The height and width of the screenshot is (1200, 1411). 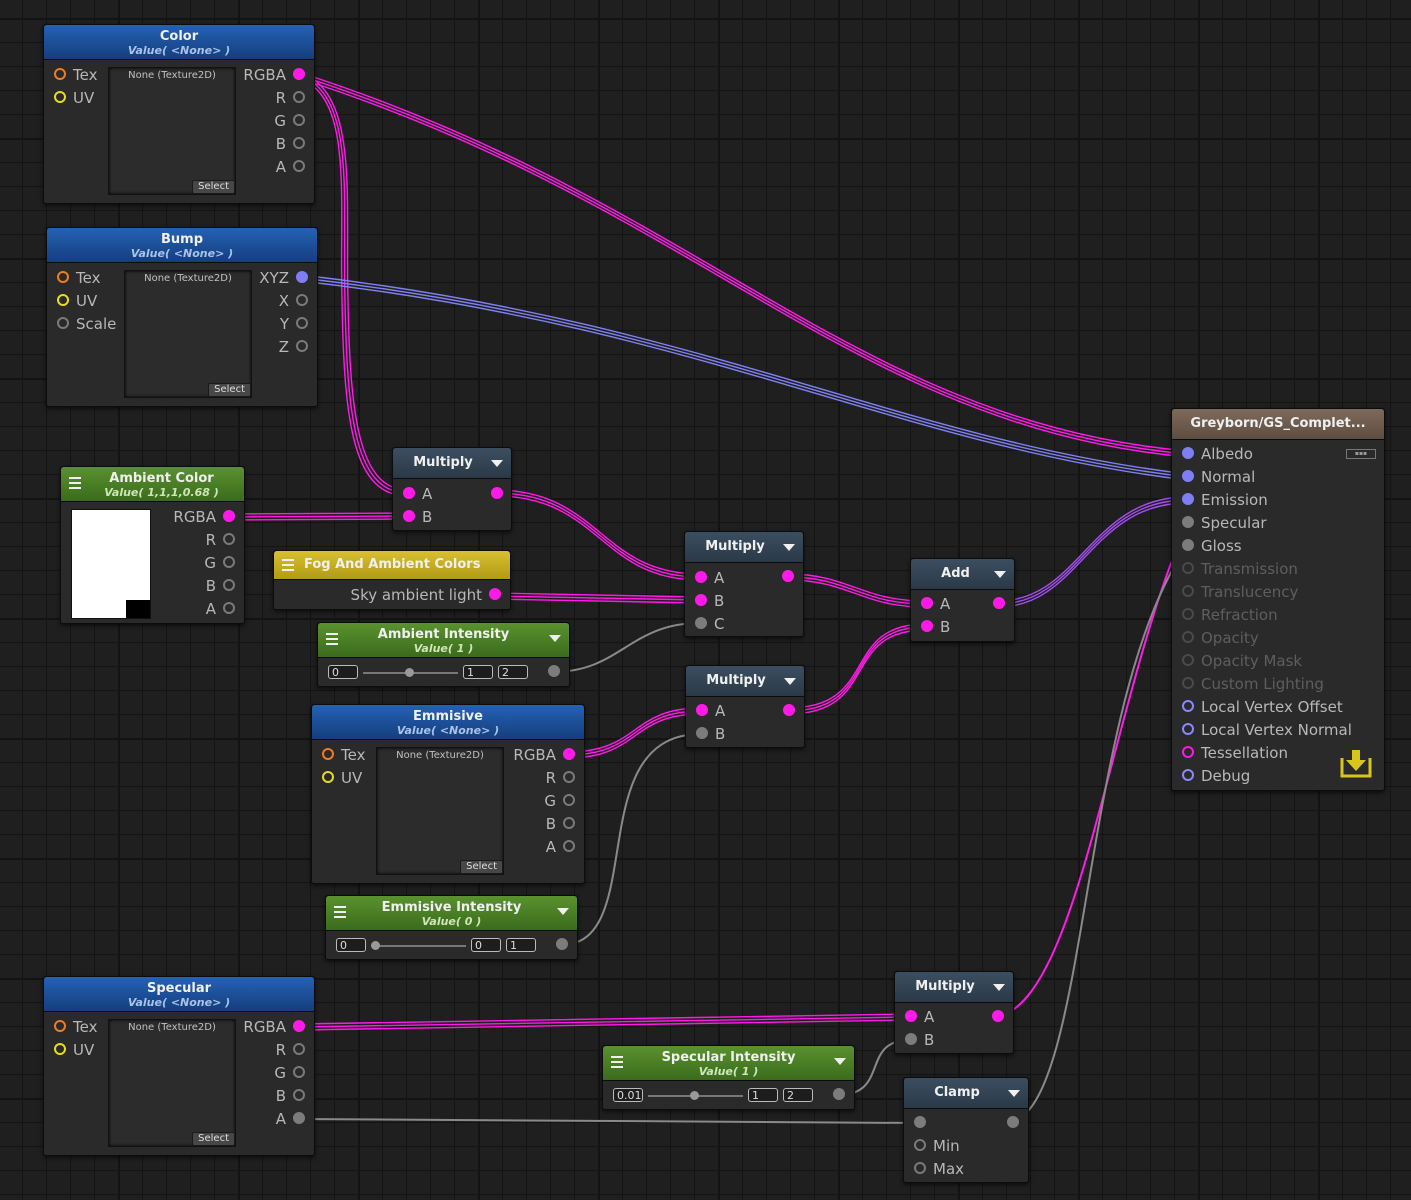 I want to click on color-swatch, so click(x=111, y=564).